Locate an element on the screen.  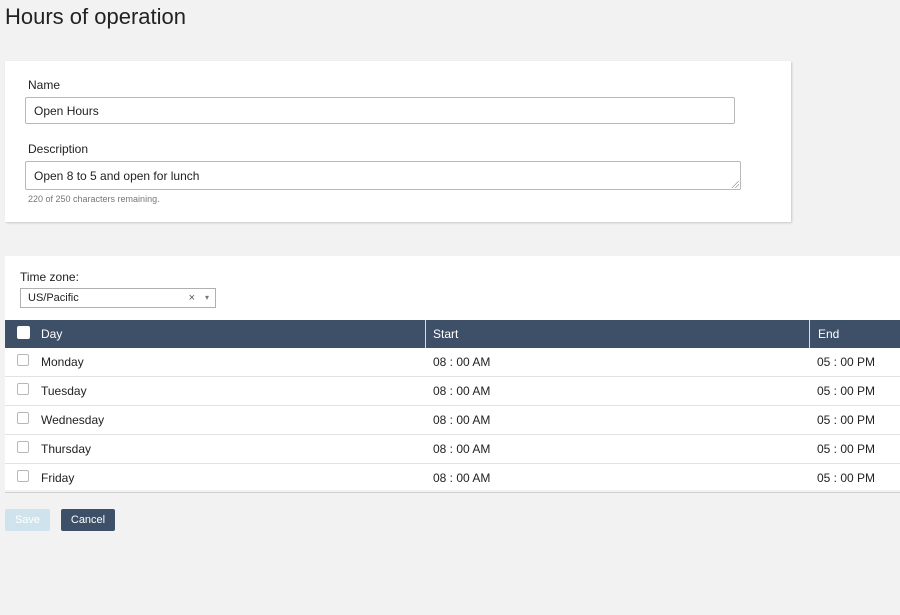
table-row: Tuesday 08 : 00 AM 05 : 00 PM is located at coordinates (452, 391).